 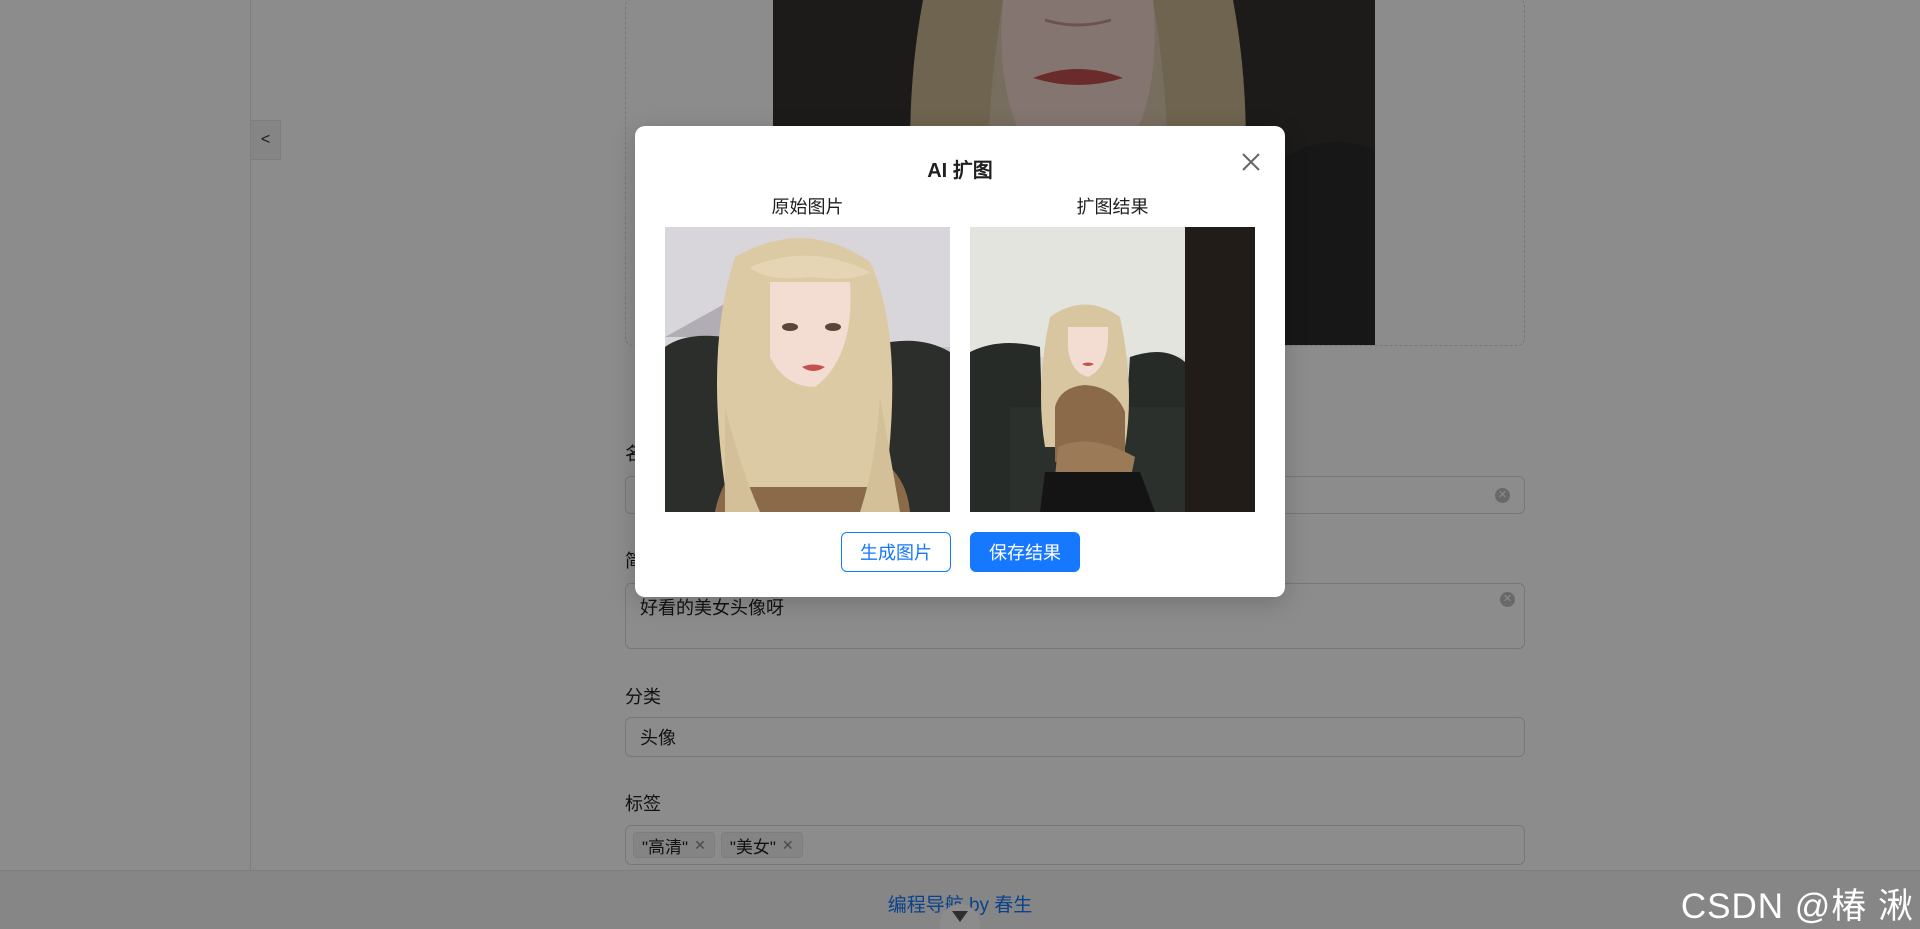 I want to click on close-icon, so click(x=1251, y=162).